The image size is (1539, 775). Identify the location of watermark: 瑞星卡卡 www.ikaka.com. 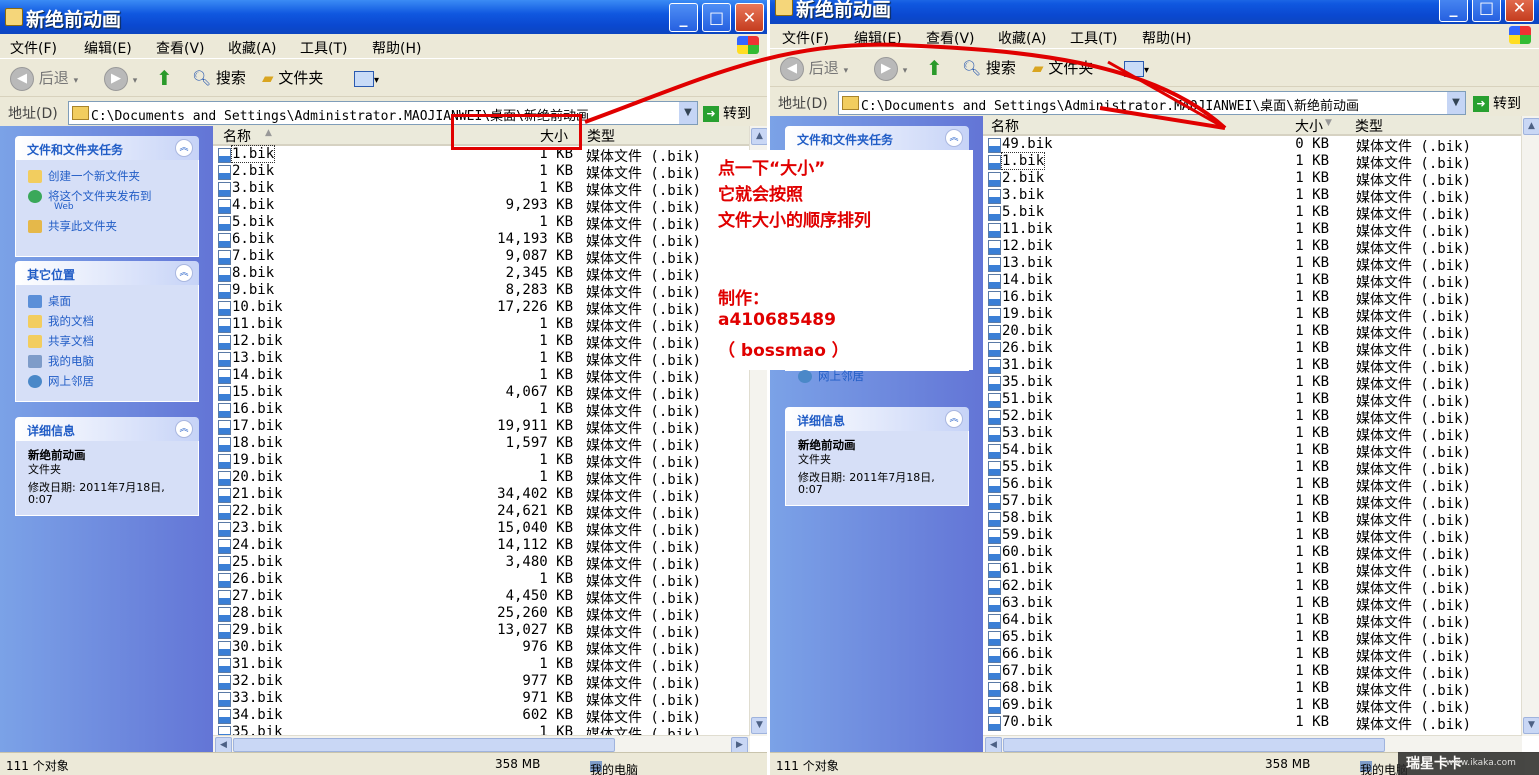
(1468, 763).